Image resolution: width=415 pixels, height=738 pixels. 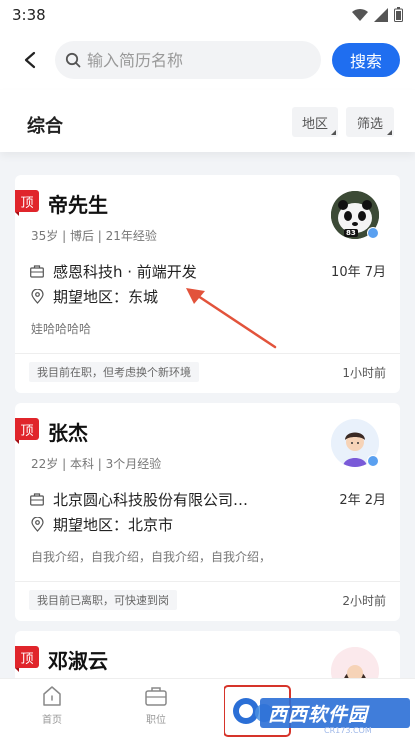 I want to click on back-button, so click(x=30, y=60).